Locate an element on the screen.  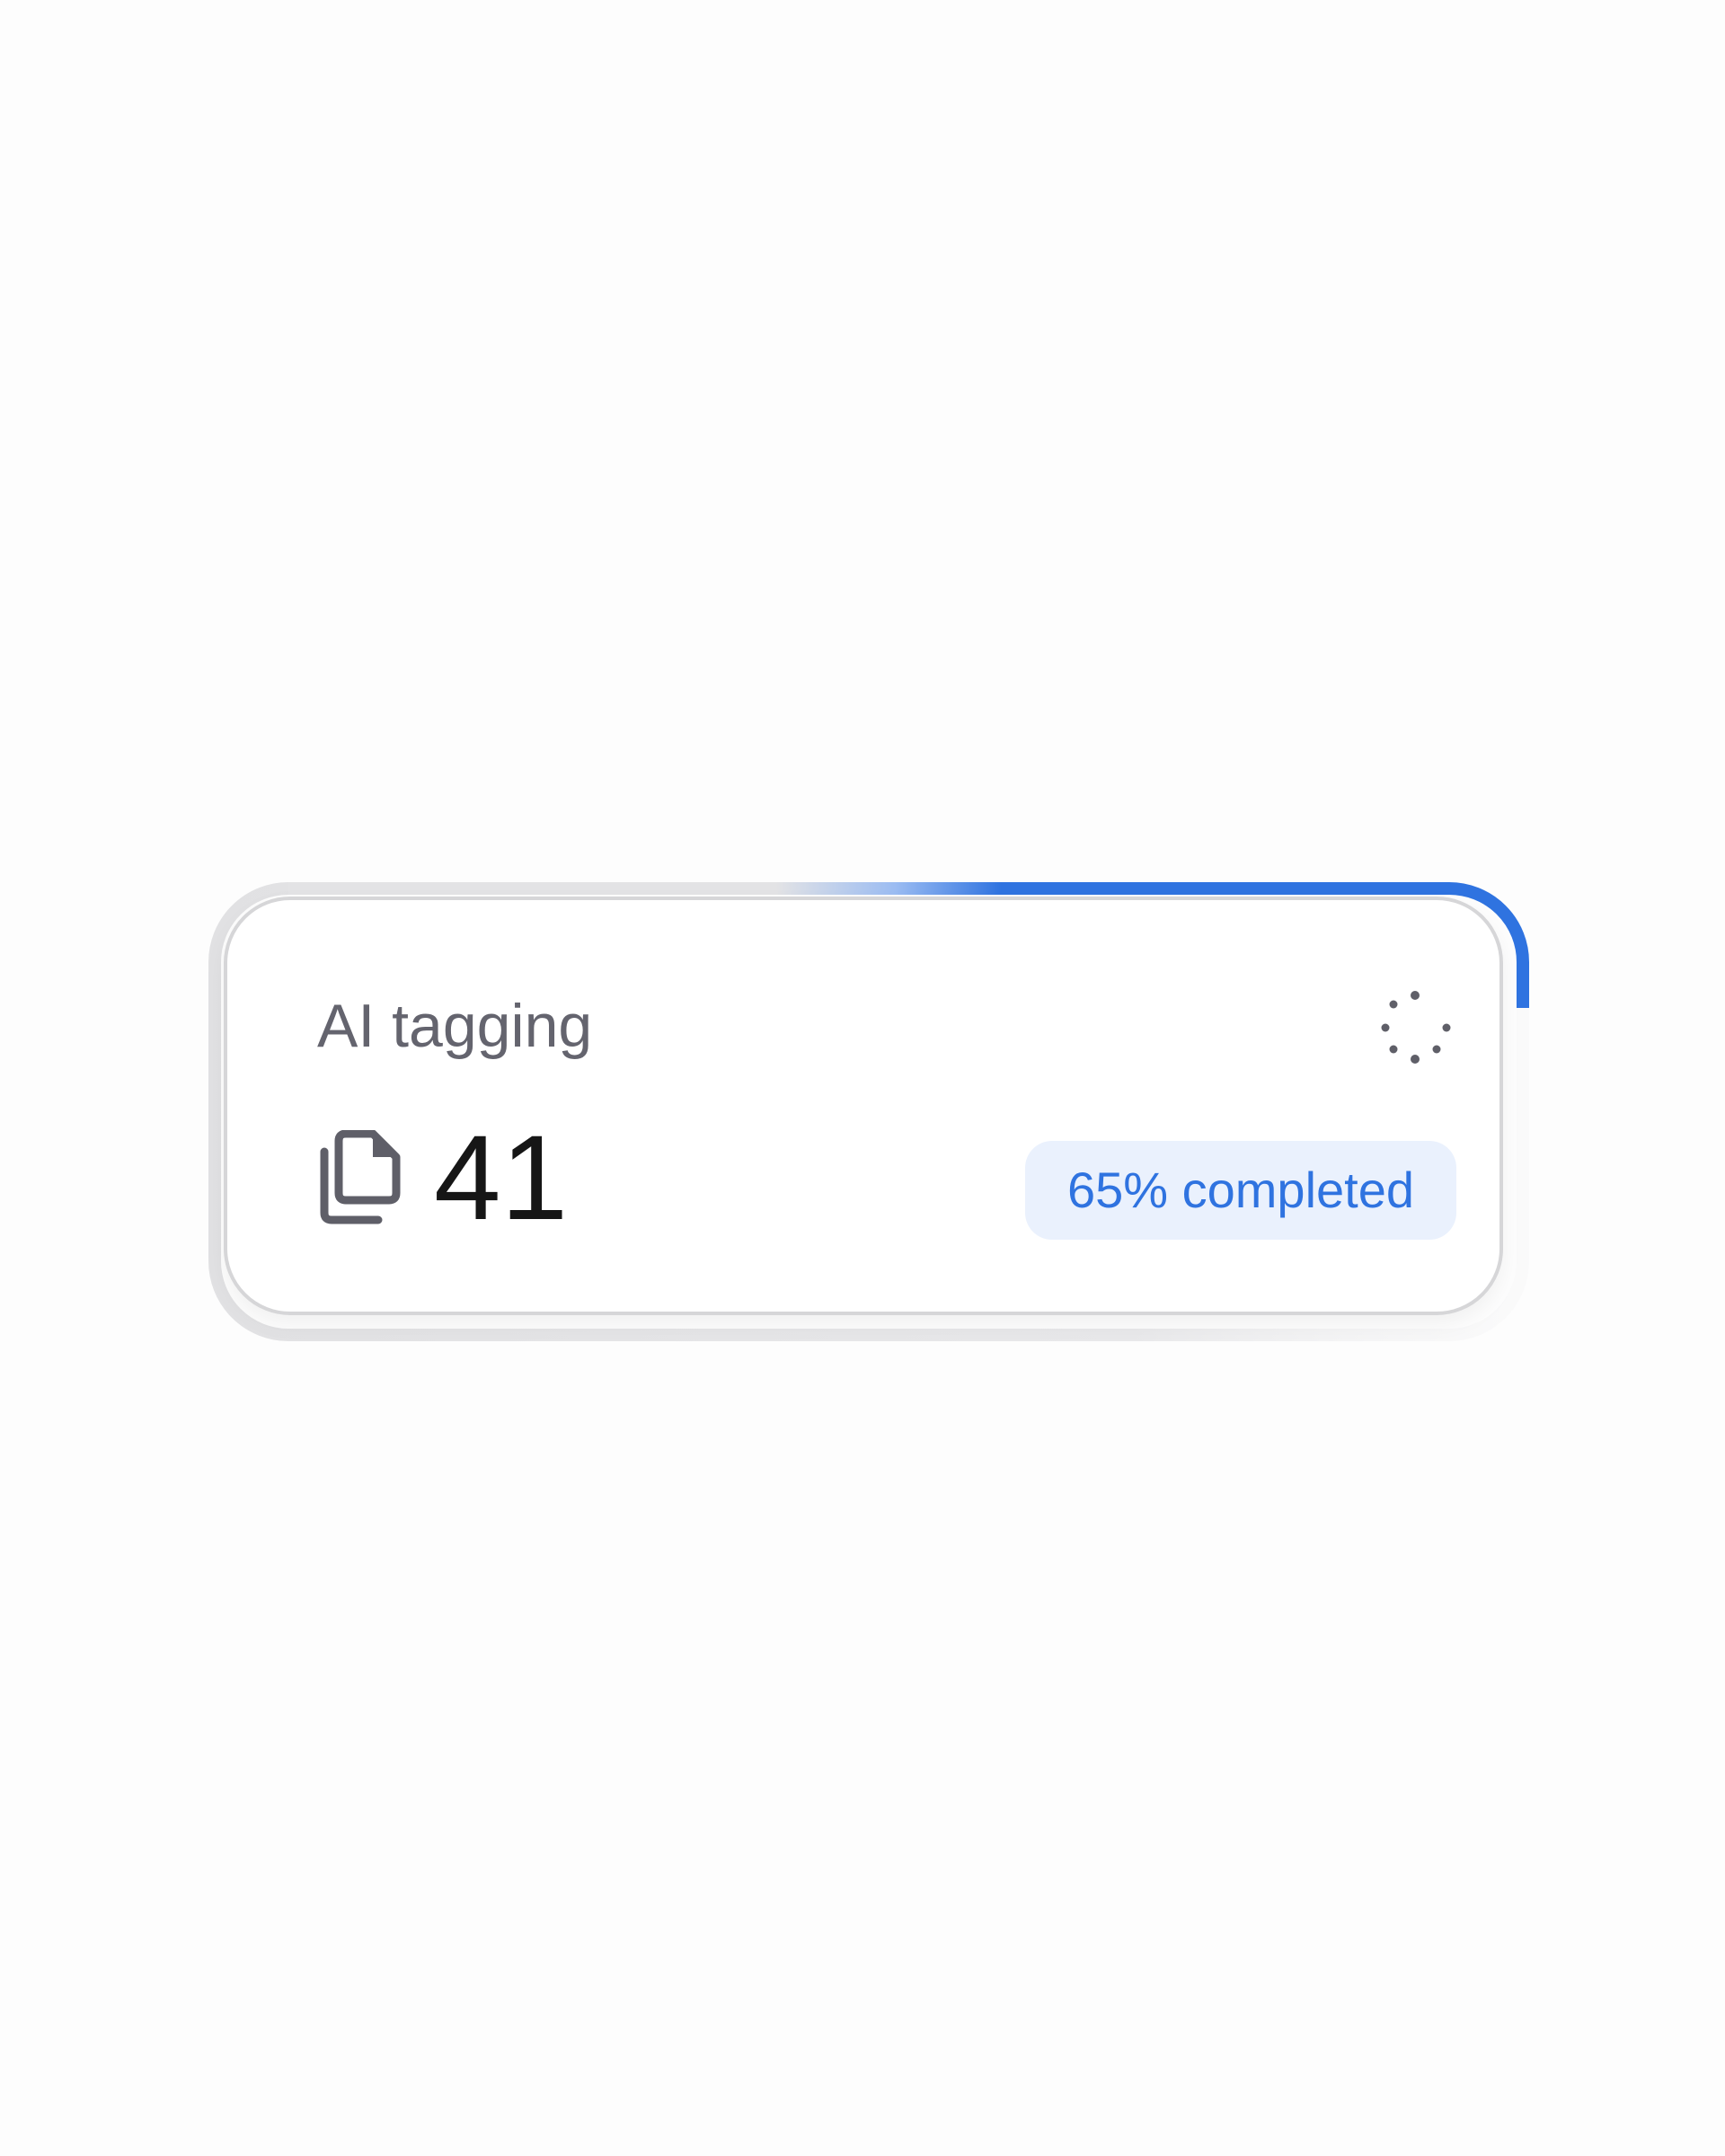
loading-spinner-icon is located at coordinates (1416, 1027).